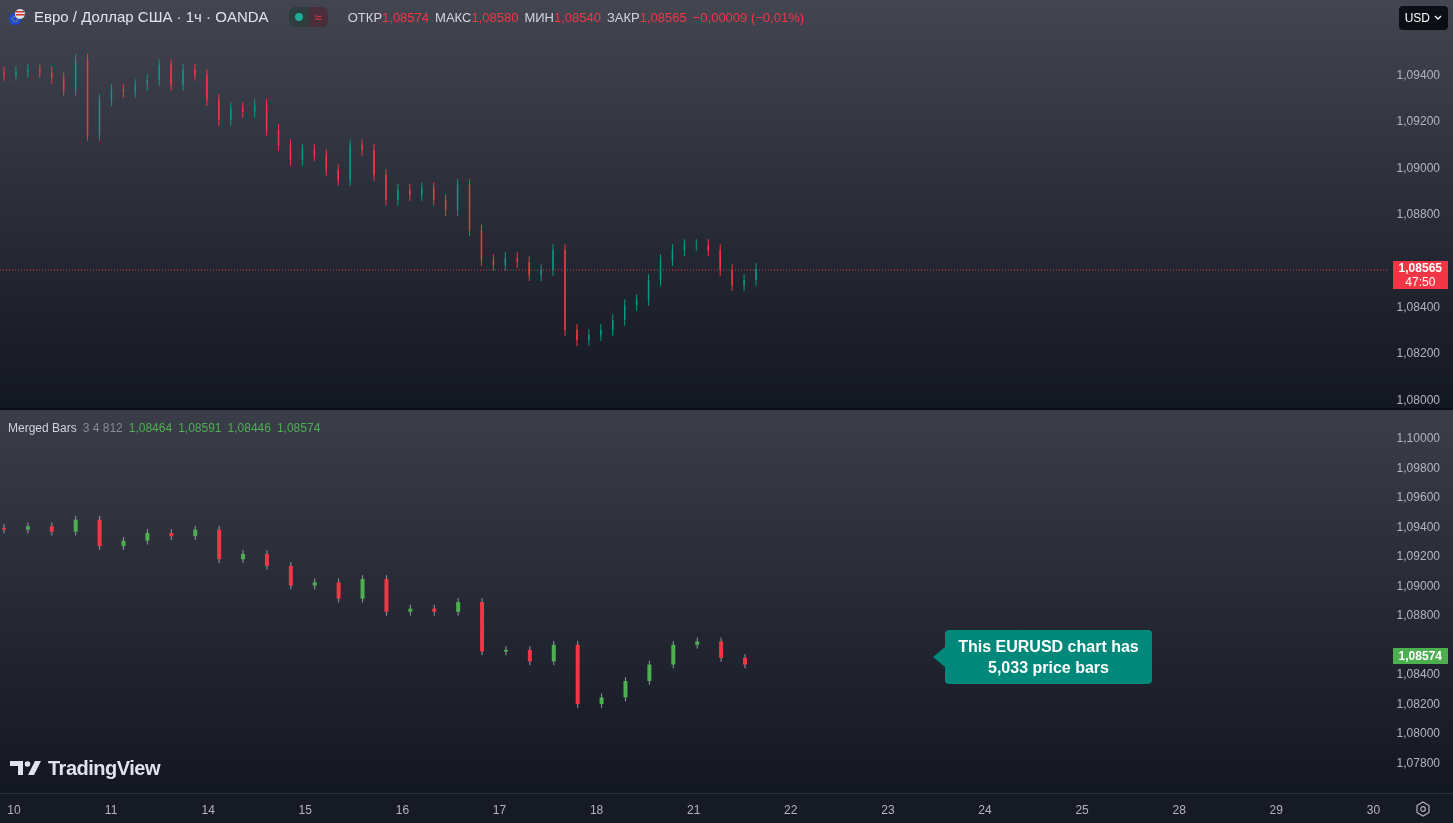  I want to click on ohlc-label: ЗАКР, so click(623, 17).